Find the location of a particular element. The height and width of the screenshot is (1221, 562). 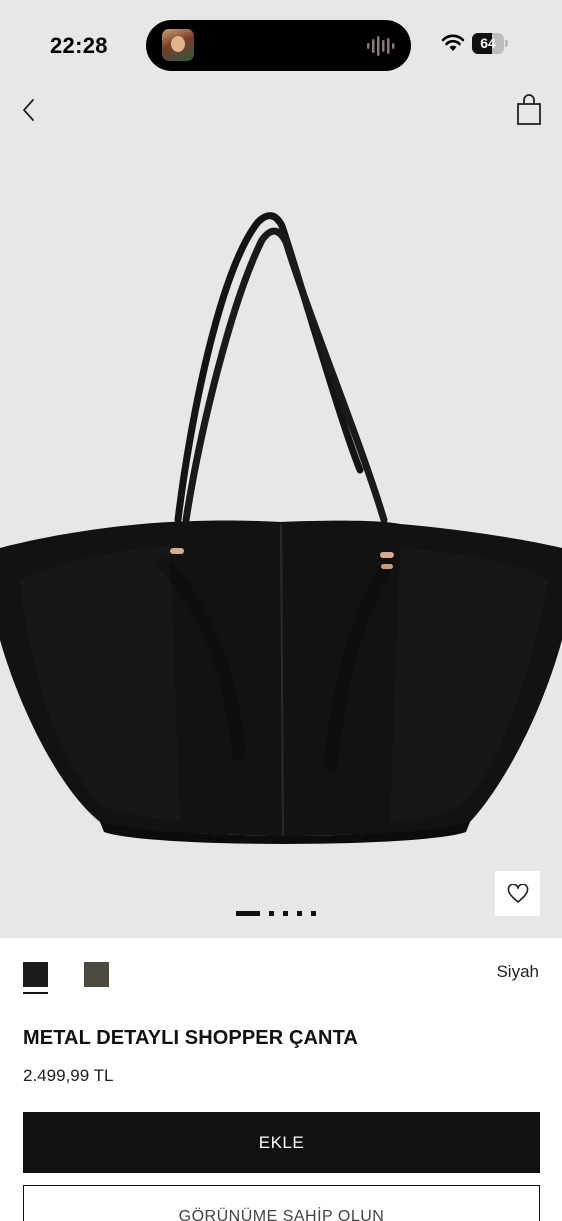

battery-percentage: 64 is located at coordinates (488, 43).